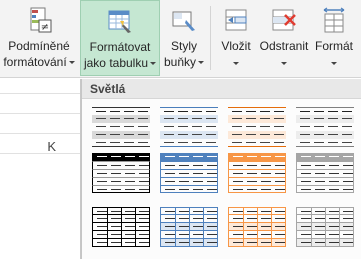 Image resolution: width=361 pixels, height=259 pixels. Describe the element at coordinates (120, 47) in the screenshot. I see `format-table-label-1: Formátovat` at that location.